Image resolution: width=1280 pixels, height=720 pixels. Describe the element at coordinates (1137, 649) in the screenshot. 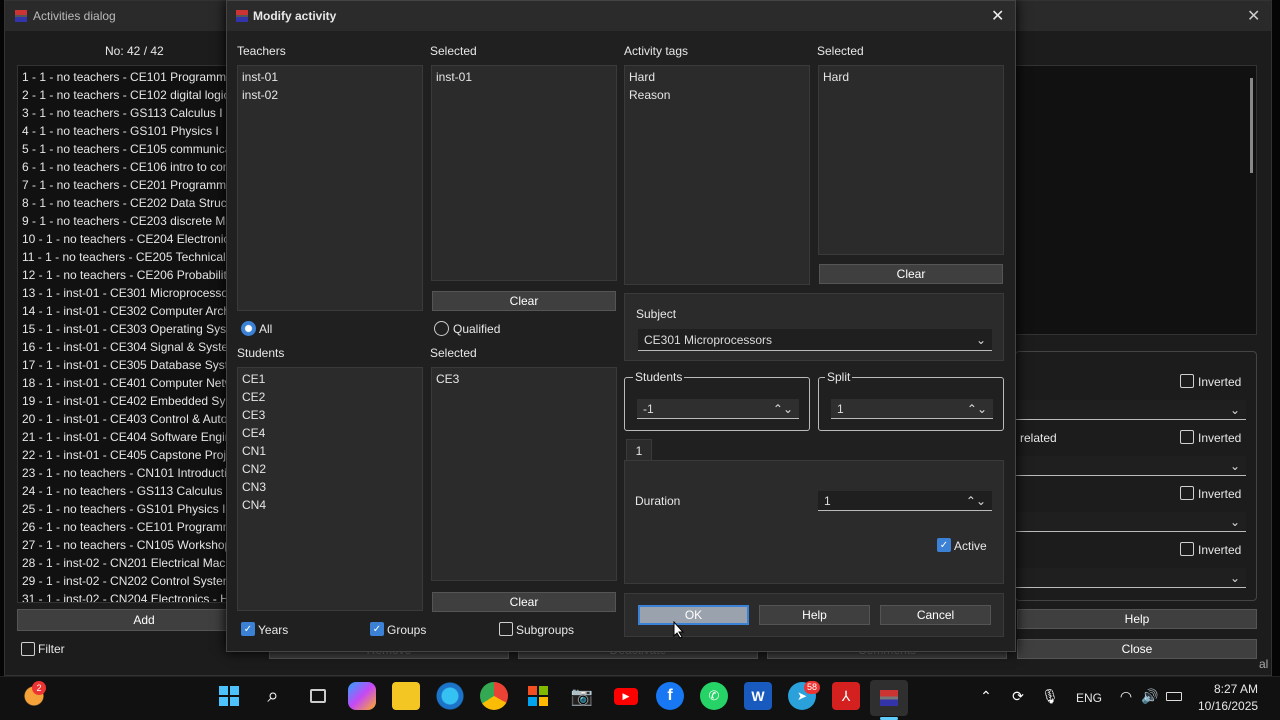

I see `bg-close-button: Close` at that location.